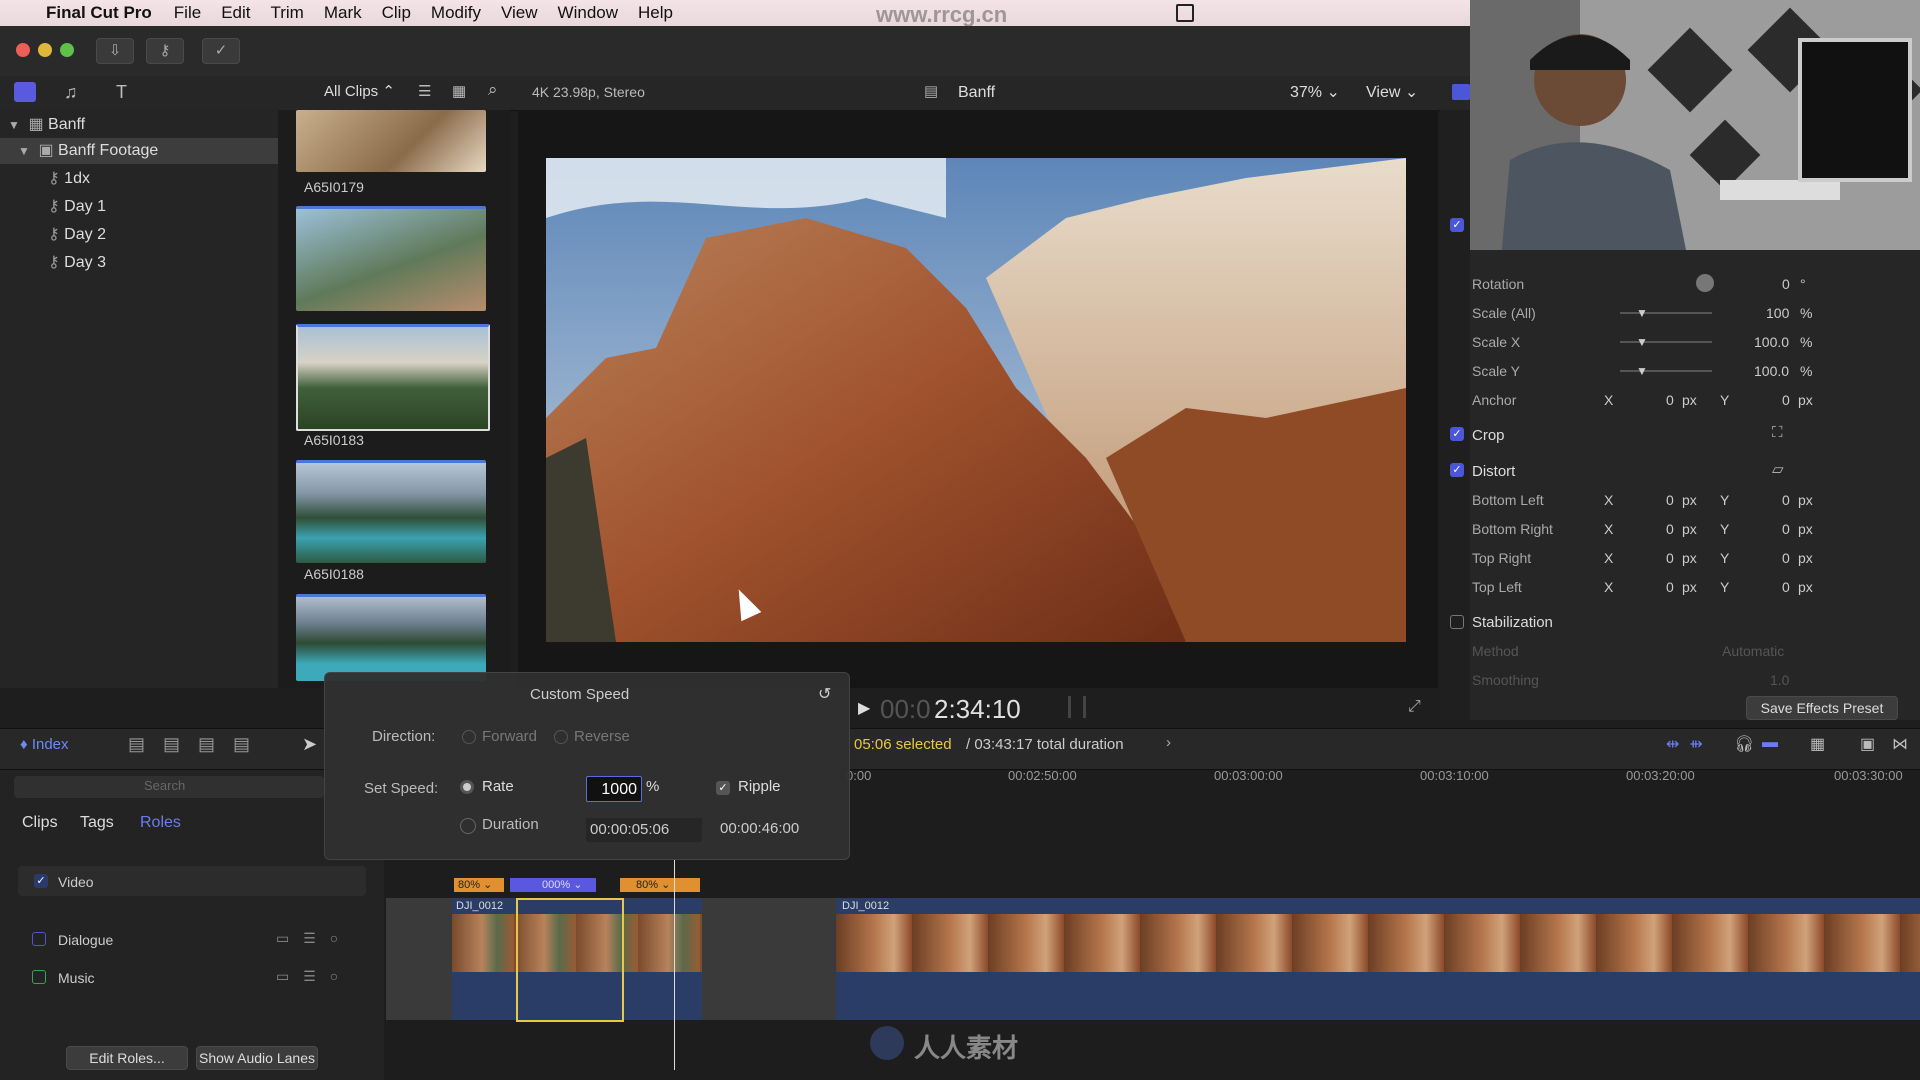 This screenshot has height=1080, width=1920. What do you see at coordinates (160, 823) in the screenshot?
I see `tab-roles: Roles` at bounding box center [160, 823].